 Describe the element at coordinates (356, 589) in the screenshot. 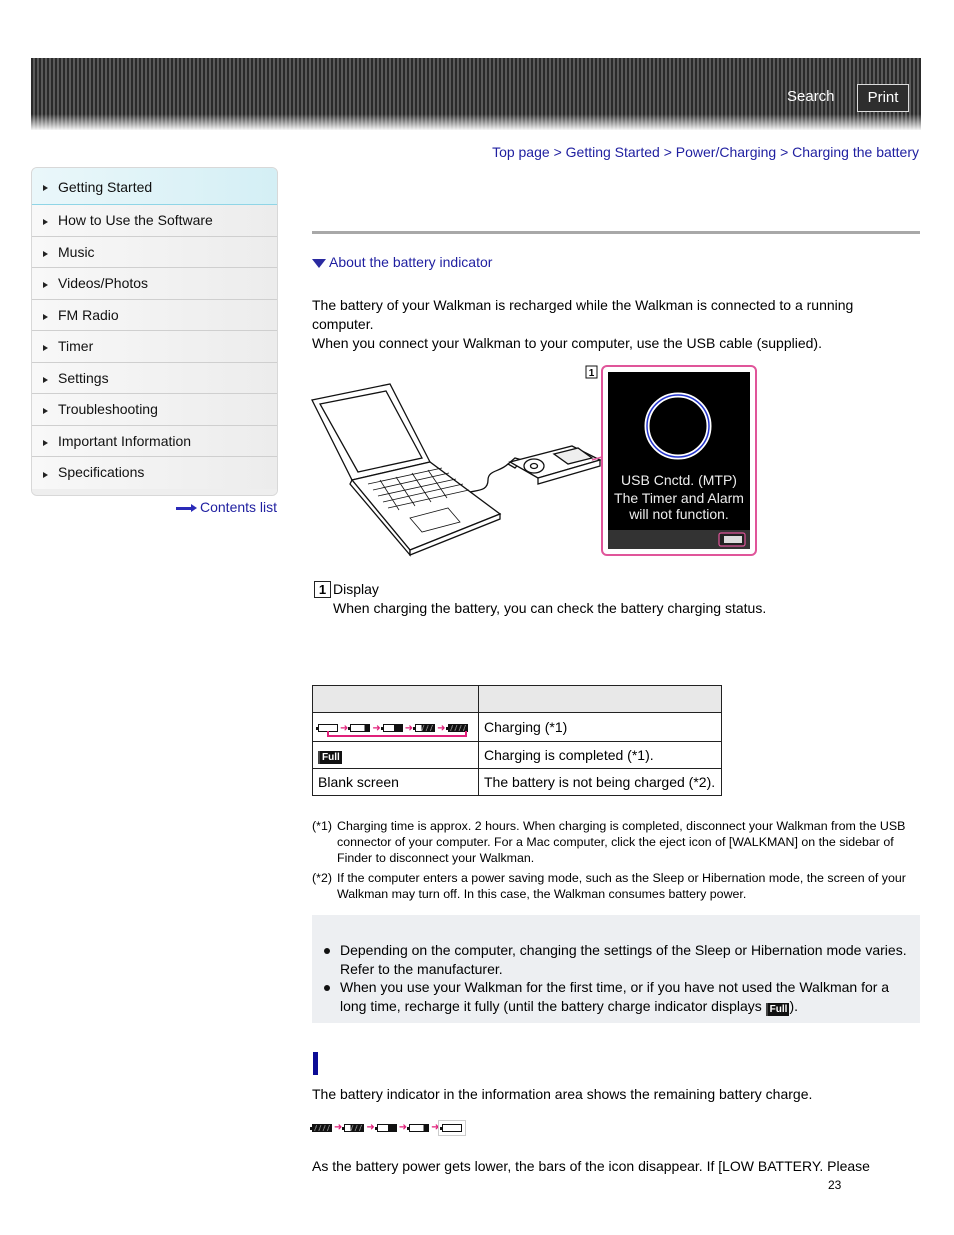

I see `display-item-title: Display` at that location.